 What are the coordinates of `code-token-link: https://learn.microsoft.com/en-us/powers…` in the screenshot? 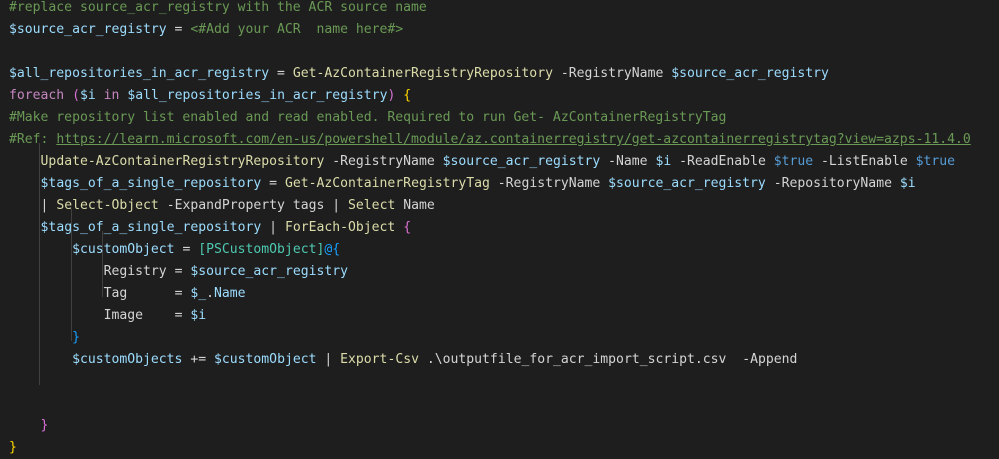 It's located at (513, 139).